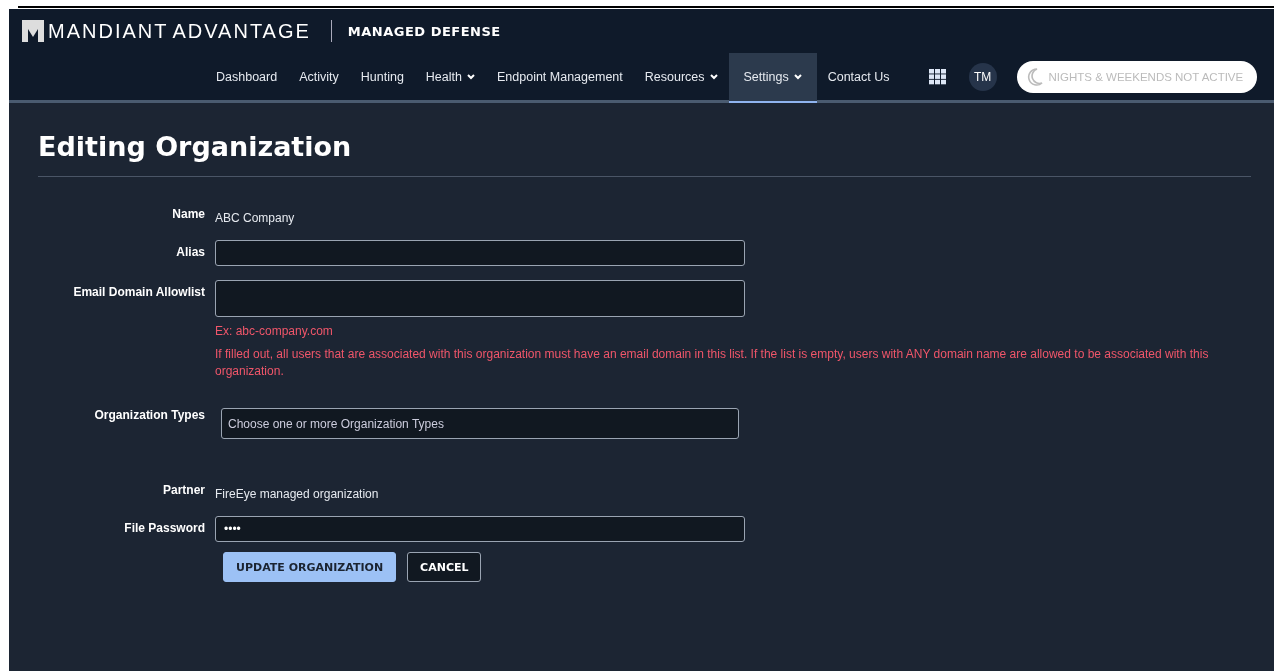 This screenshot has height=671, width=1274. What do you see at coordinates (255, 218) in the screenshot?
I see `field-value: ABC Company` at bounding box center [255, 218].